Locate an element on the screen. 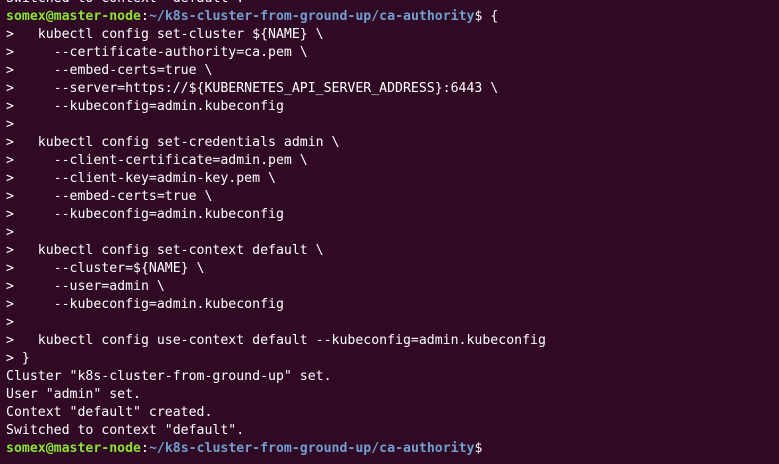 Image resolution: width=779 pixels, height=464 pixels. output-line: Context "default" created. is located at coordinates (109, 412).